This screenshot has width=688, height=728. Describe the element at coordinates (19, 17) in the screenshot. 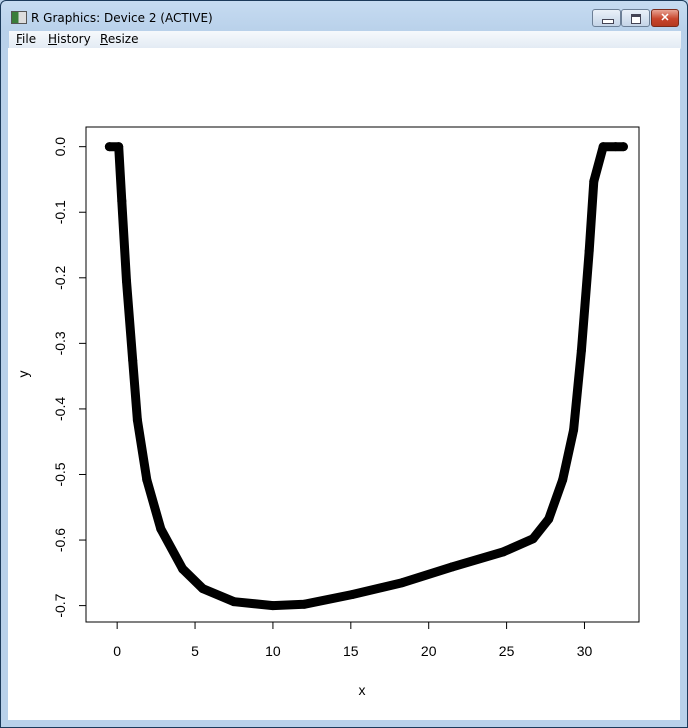

I see `r-app-icon` at that location.